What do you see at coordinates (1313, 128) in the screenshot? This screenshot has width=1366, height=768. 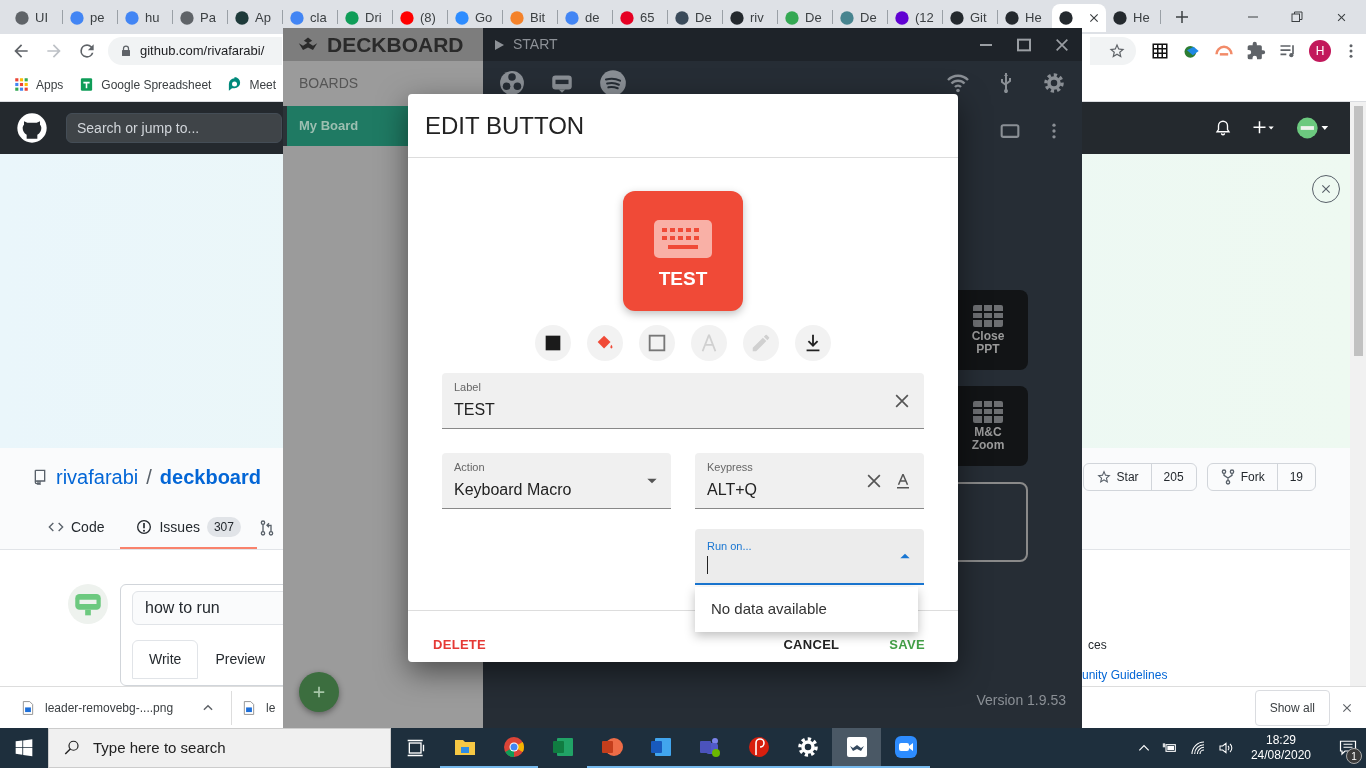 I see `user-avatar-icon` at bounding box center [1313, 128].